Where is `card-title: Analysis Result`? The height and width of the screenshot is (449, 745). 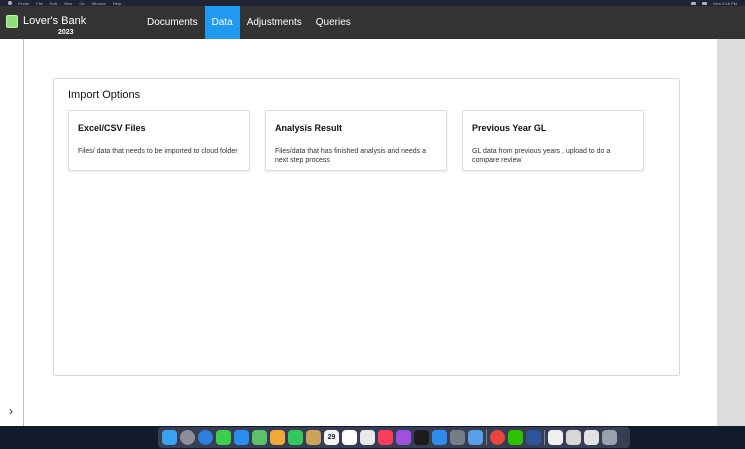 card-title: Analysis Result is located at coordinates (309, 128).